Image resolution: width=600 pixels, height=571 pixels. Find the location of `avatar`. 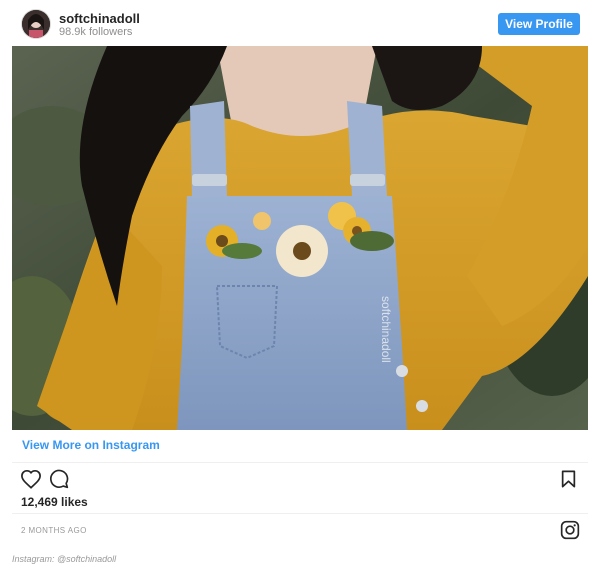

avatar is located at coordinates (36, 24).